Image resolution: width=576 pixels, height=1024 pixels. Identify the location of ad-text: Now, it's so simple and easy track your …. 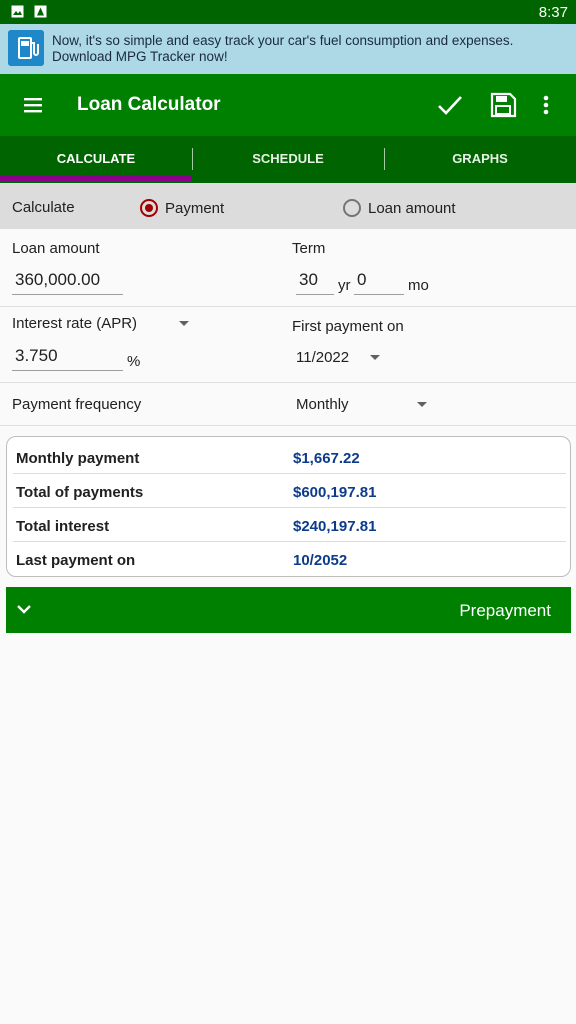
(282, 49).